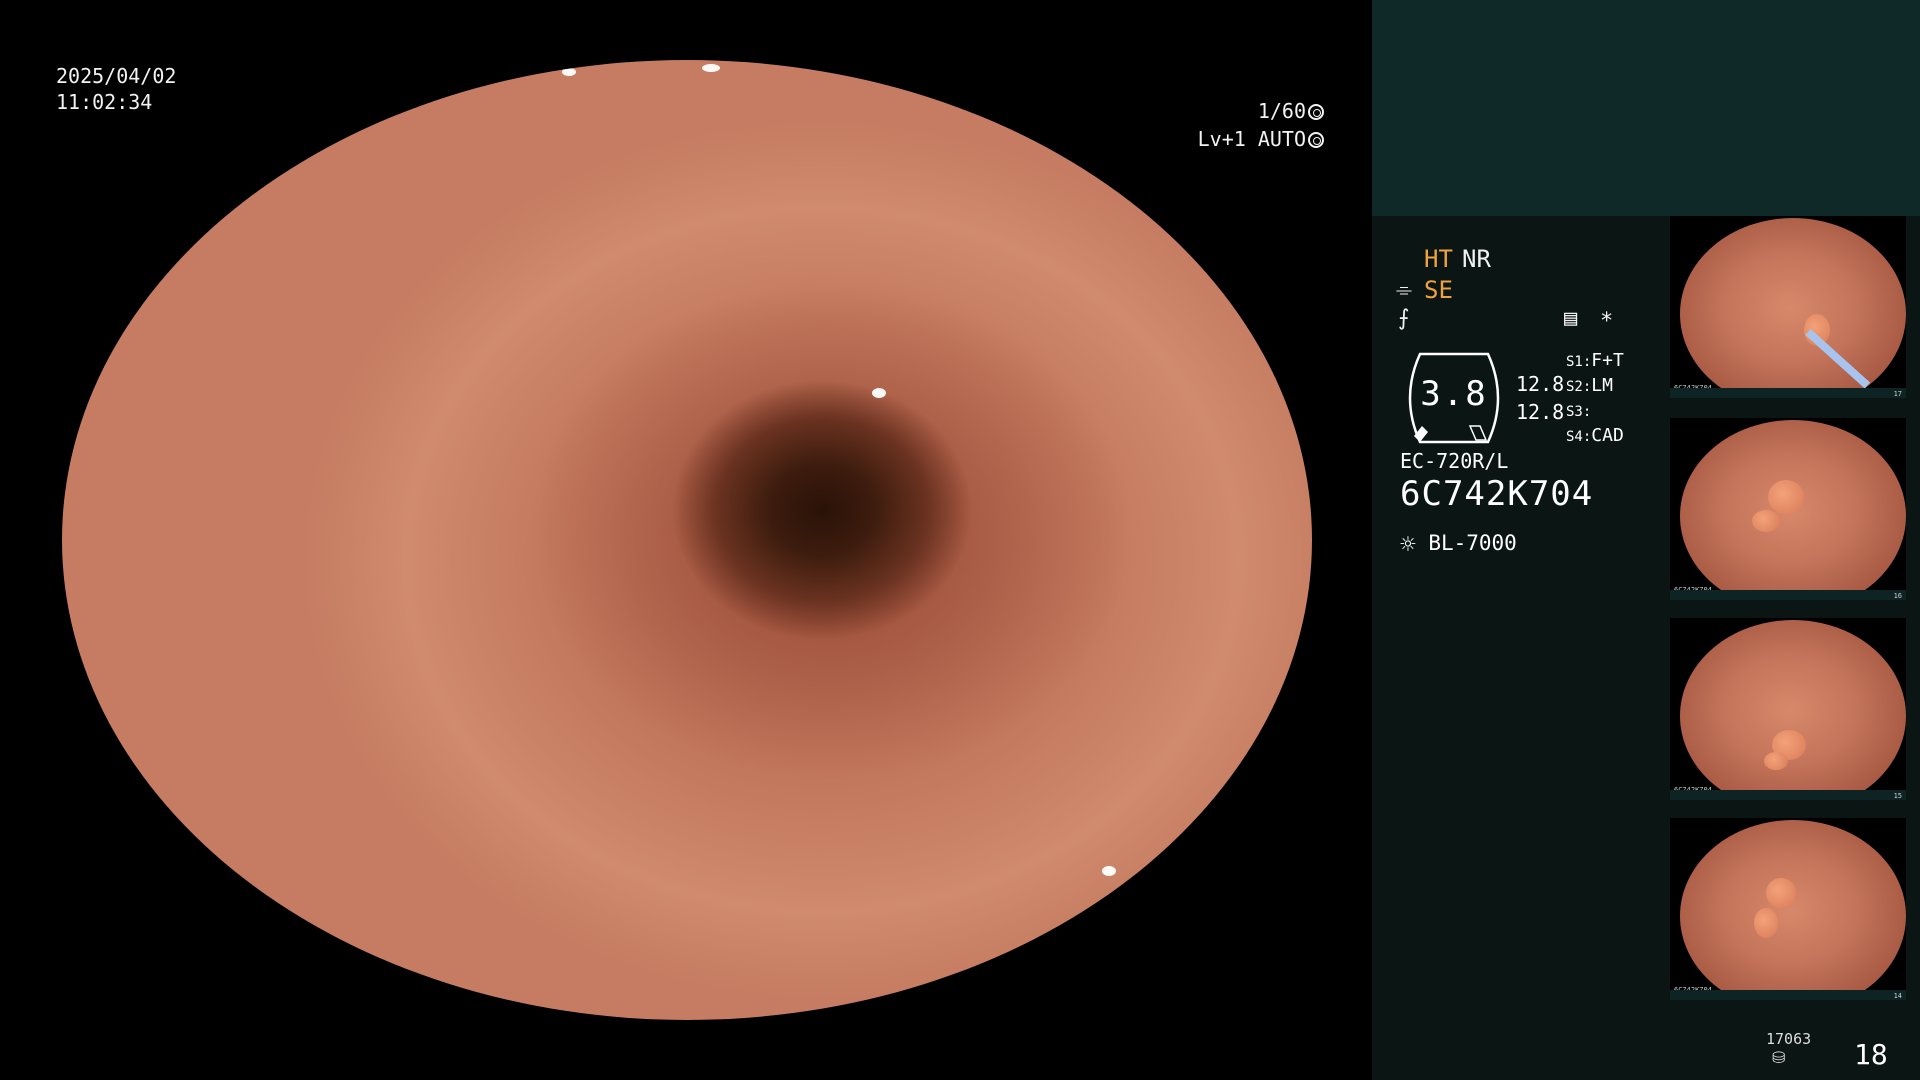 Image resolution: width=1920 pixels, height=1080 pixels. I want to click on color-mode-icon: ⨍, so click(1404, 318).